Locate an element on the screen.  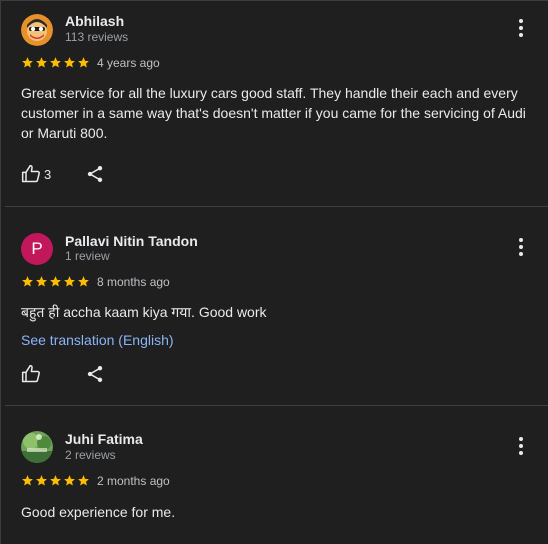
like-button: 3 is located at coordinates (36, 174).